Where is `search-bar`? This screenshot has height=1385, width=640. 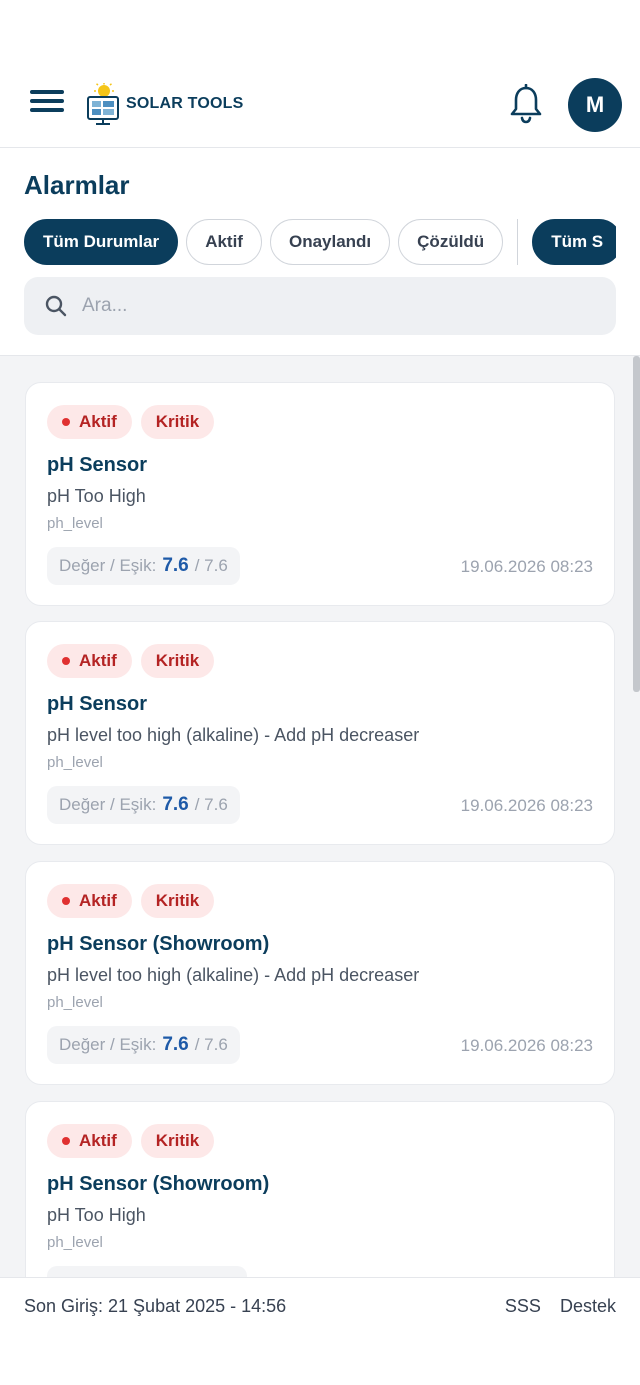 search-bar is located at coordinates (320, 306).